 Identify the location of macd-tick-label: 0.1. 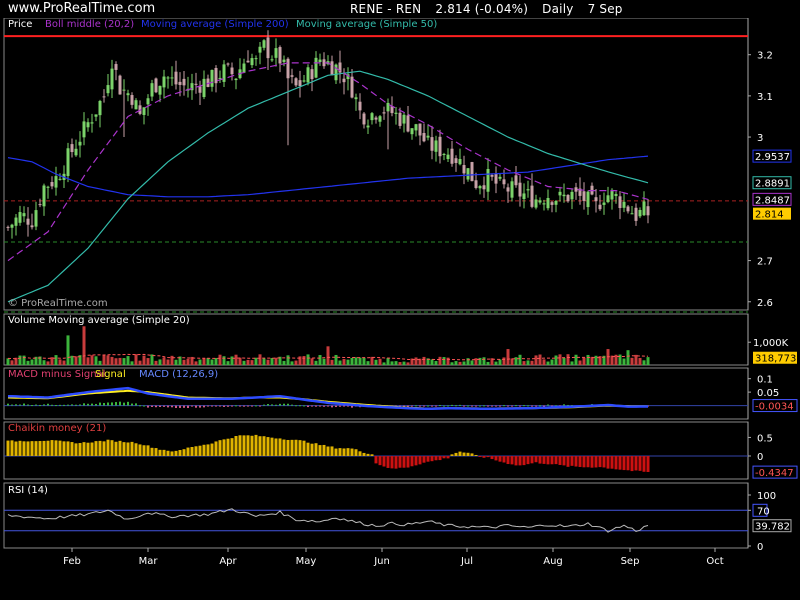
(765, 380).